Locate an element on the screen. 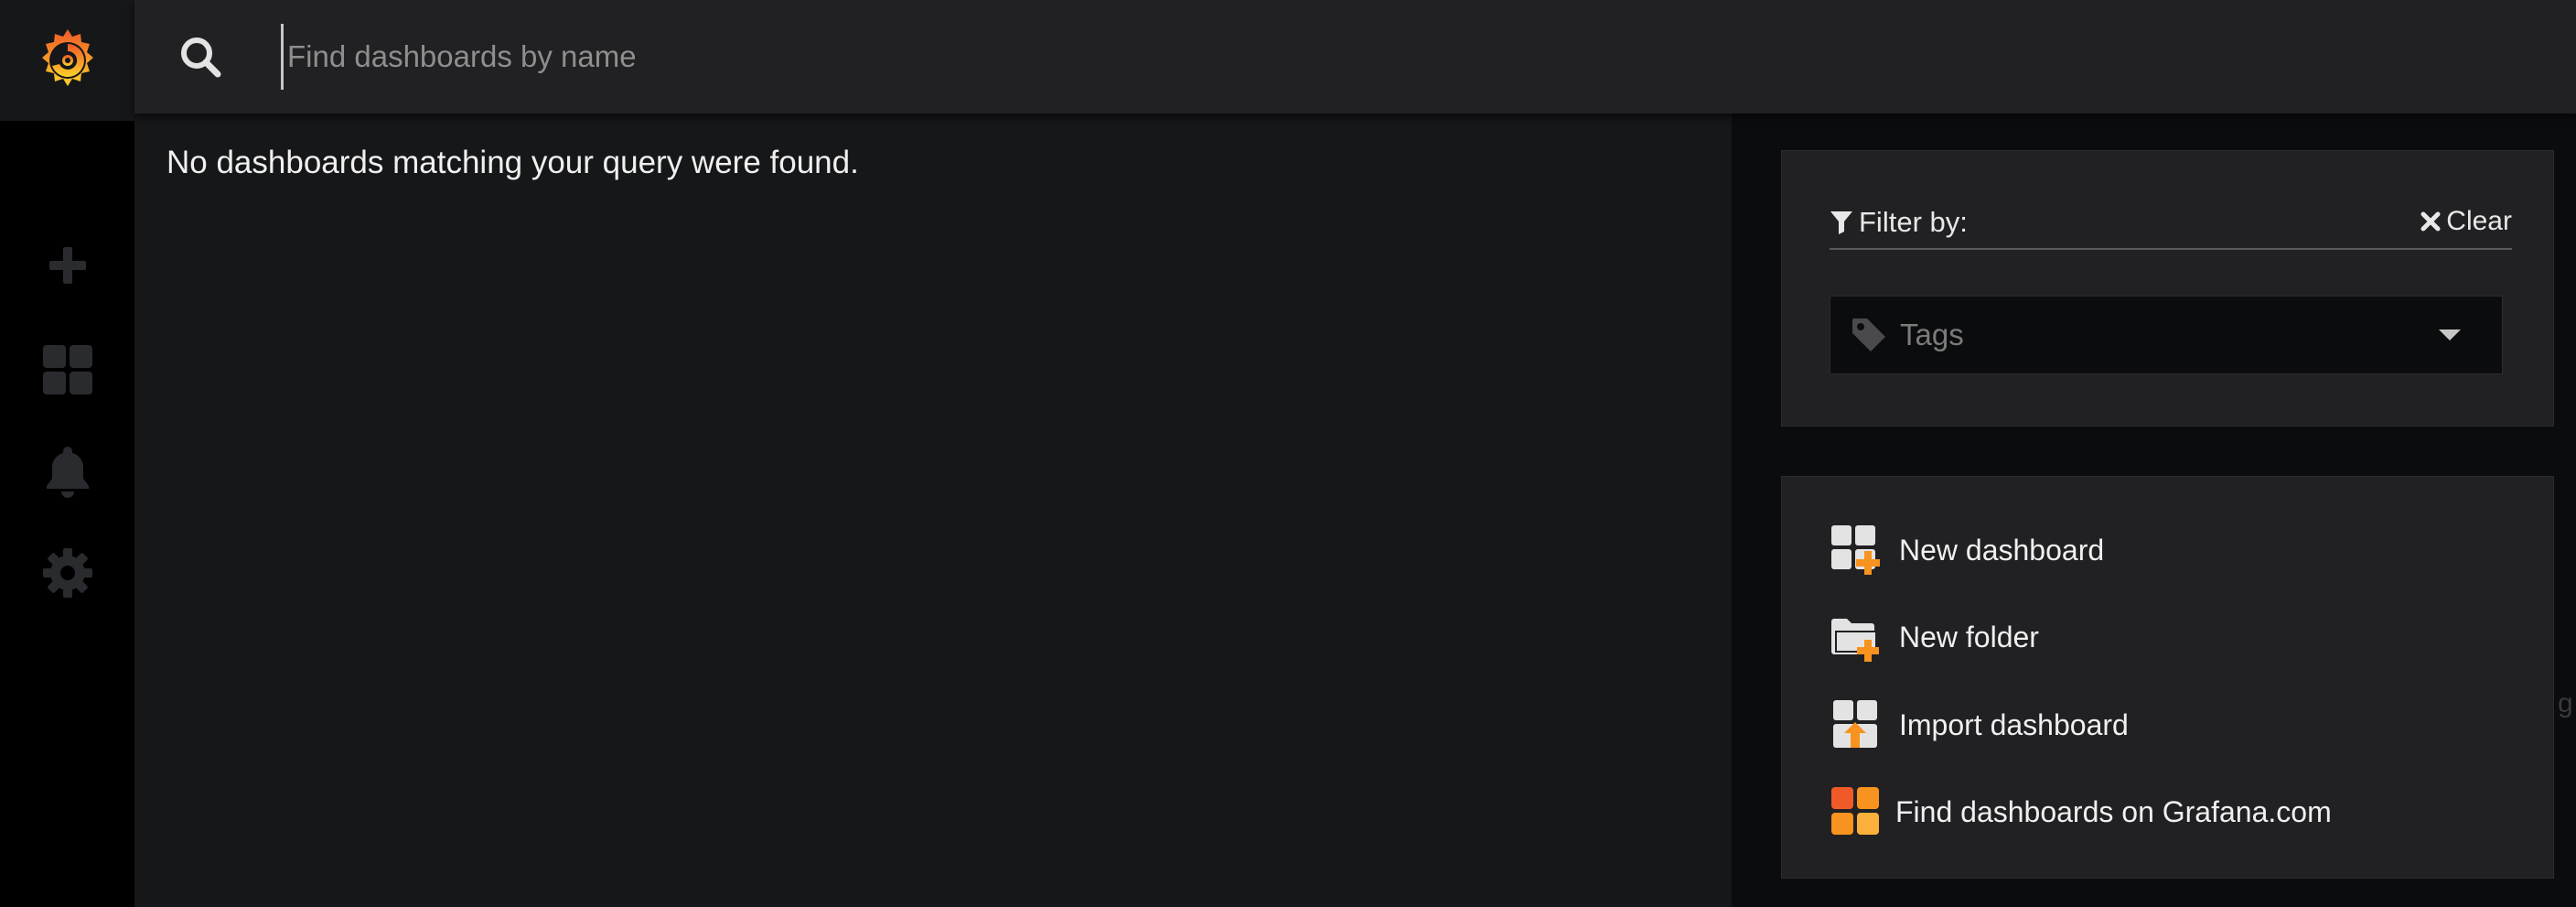  search-header is located at coordinates (1355, 56).